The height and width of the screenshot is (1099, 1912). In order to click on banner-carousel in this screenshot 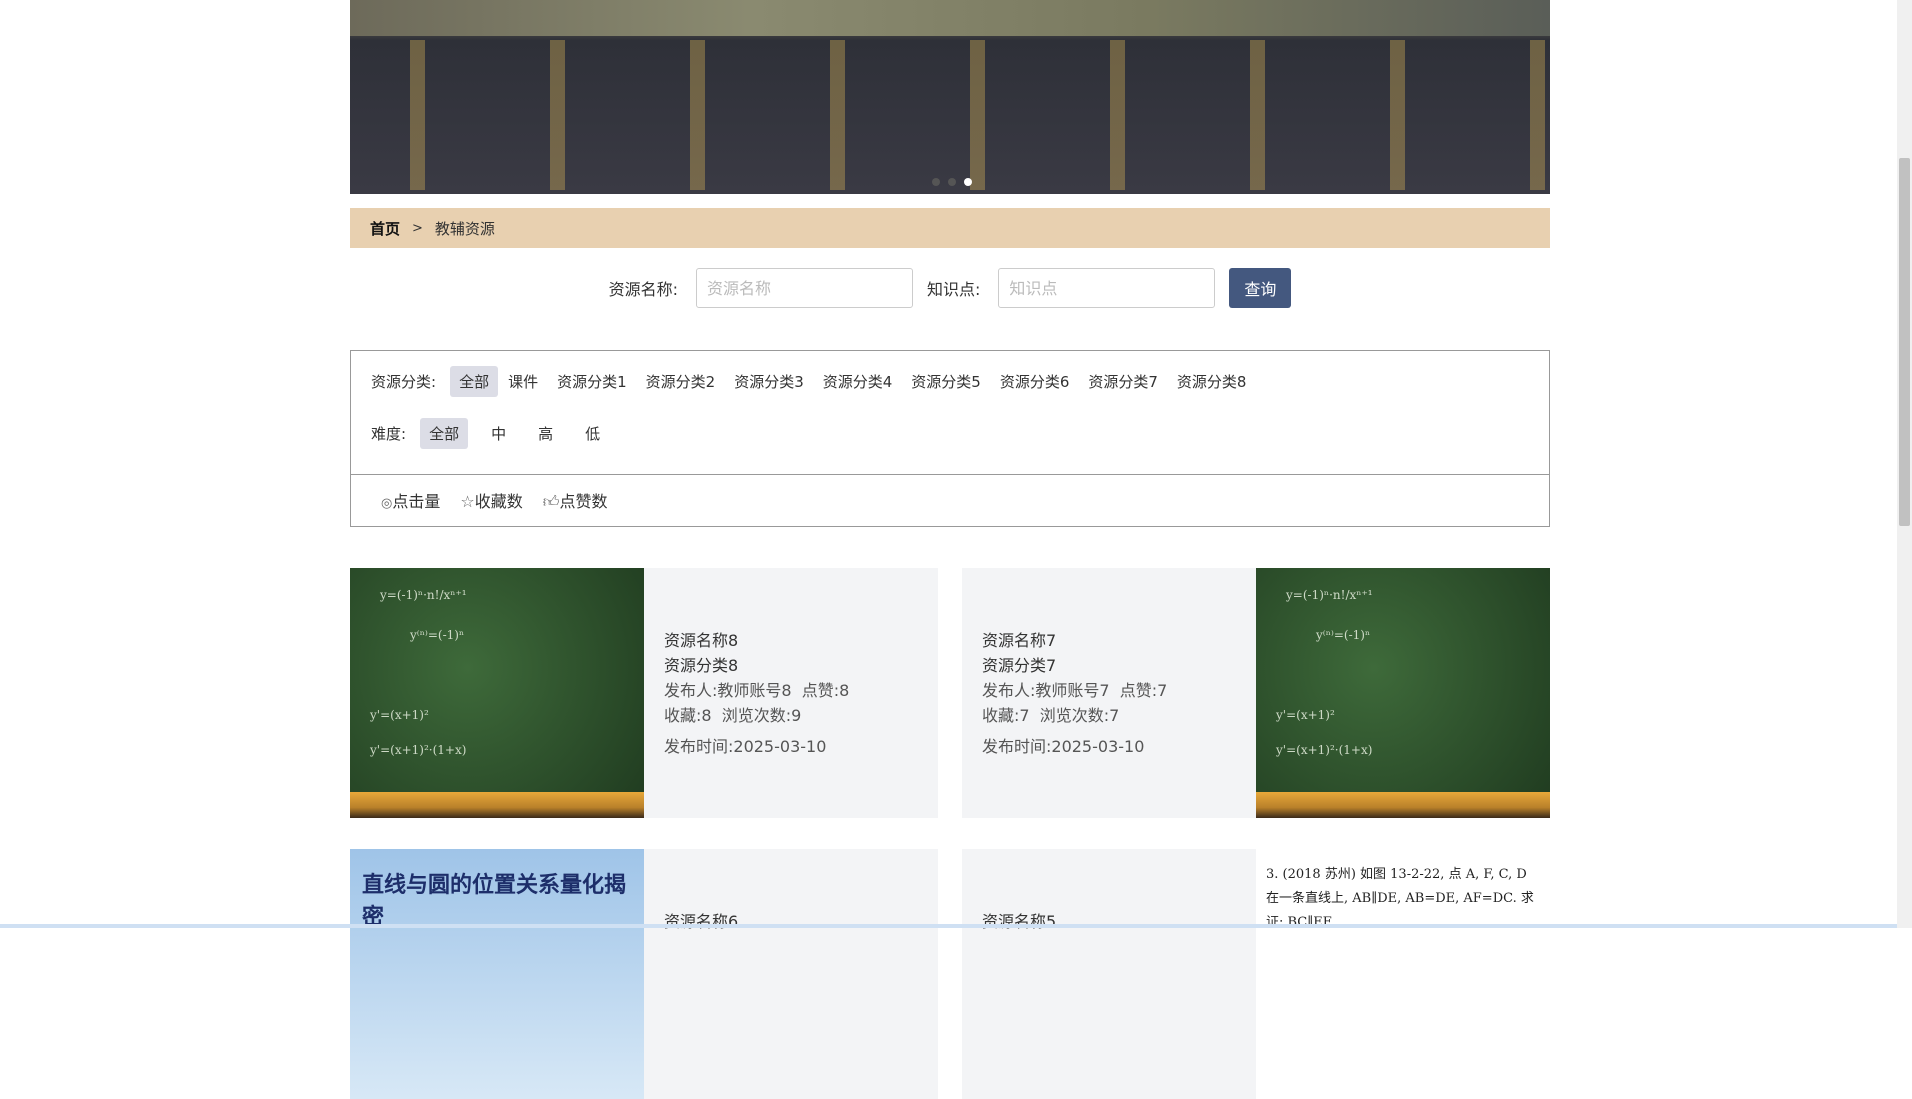, I will do `click(950, 97)`.